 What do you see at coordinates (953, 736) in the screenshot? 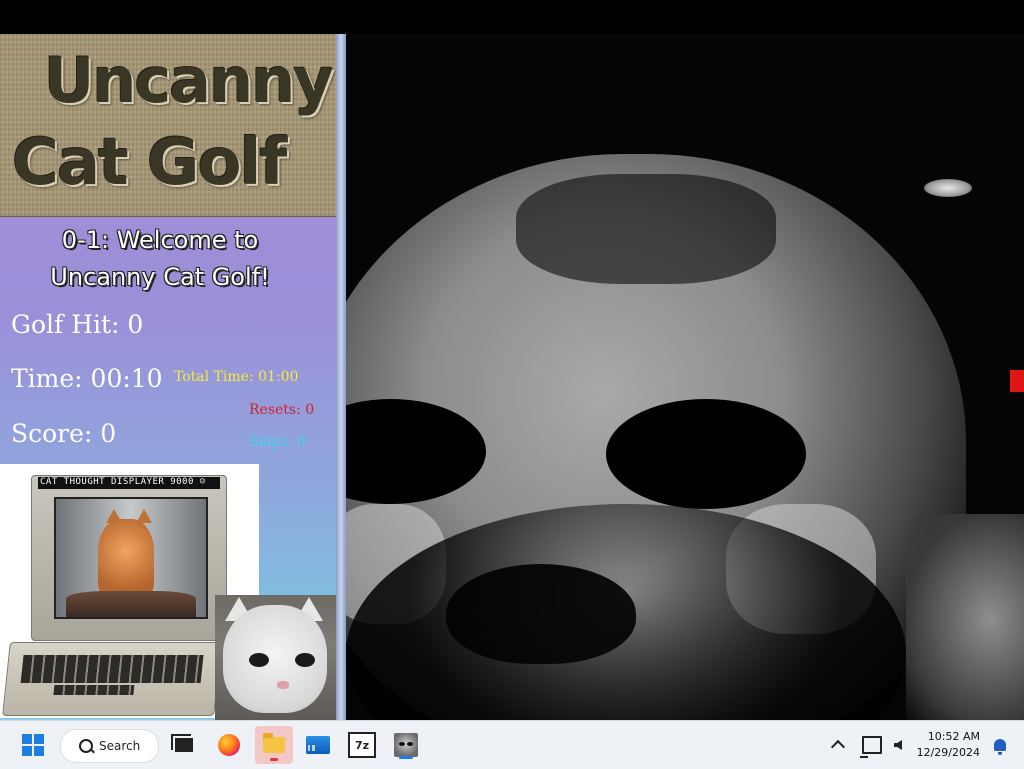
I see `clock-time: 10:52 AM` at bounding box center [953, 736].